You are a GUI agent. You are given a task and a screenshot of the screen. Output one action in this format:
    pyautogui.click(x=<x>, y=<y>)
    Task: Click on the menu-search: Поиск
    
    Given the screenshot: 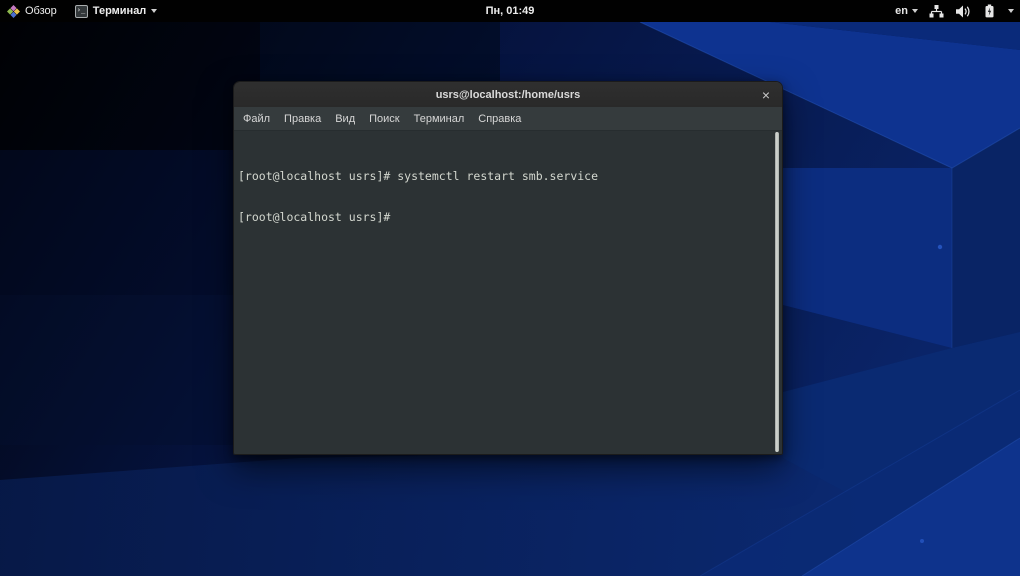 What is the action you would take?
    pyautogui.click(x=384, y=119)
    